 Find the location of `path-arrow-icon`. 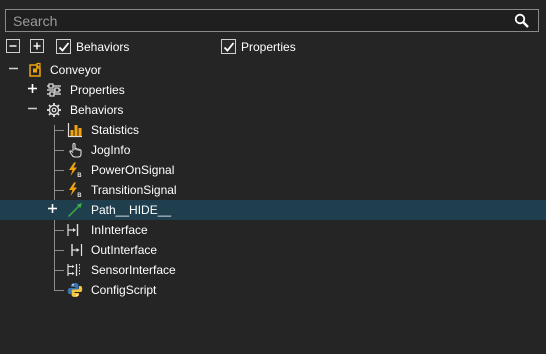

path-arrow-icon is located at coordinates (75, 210).